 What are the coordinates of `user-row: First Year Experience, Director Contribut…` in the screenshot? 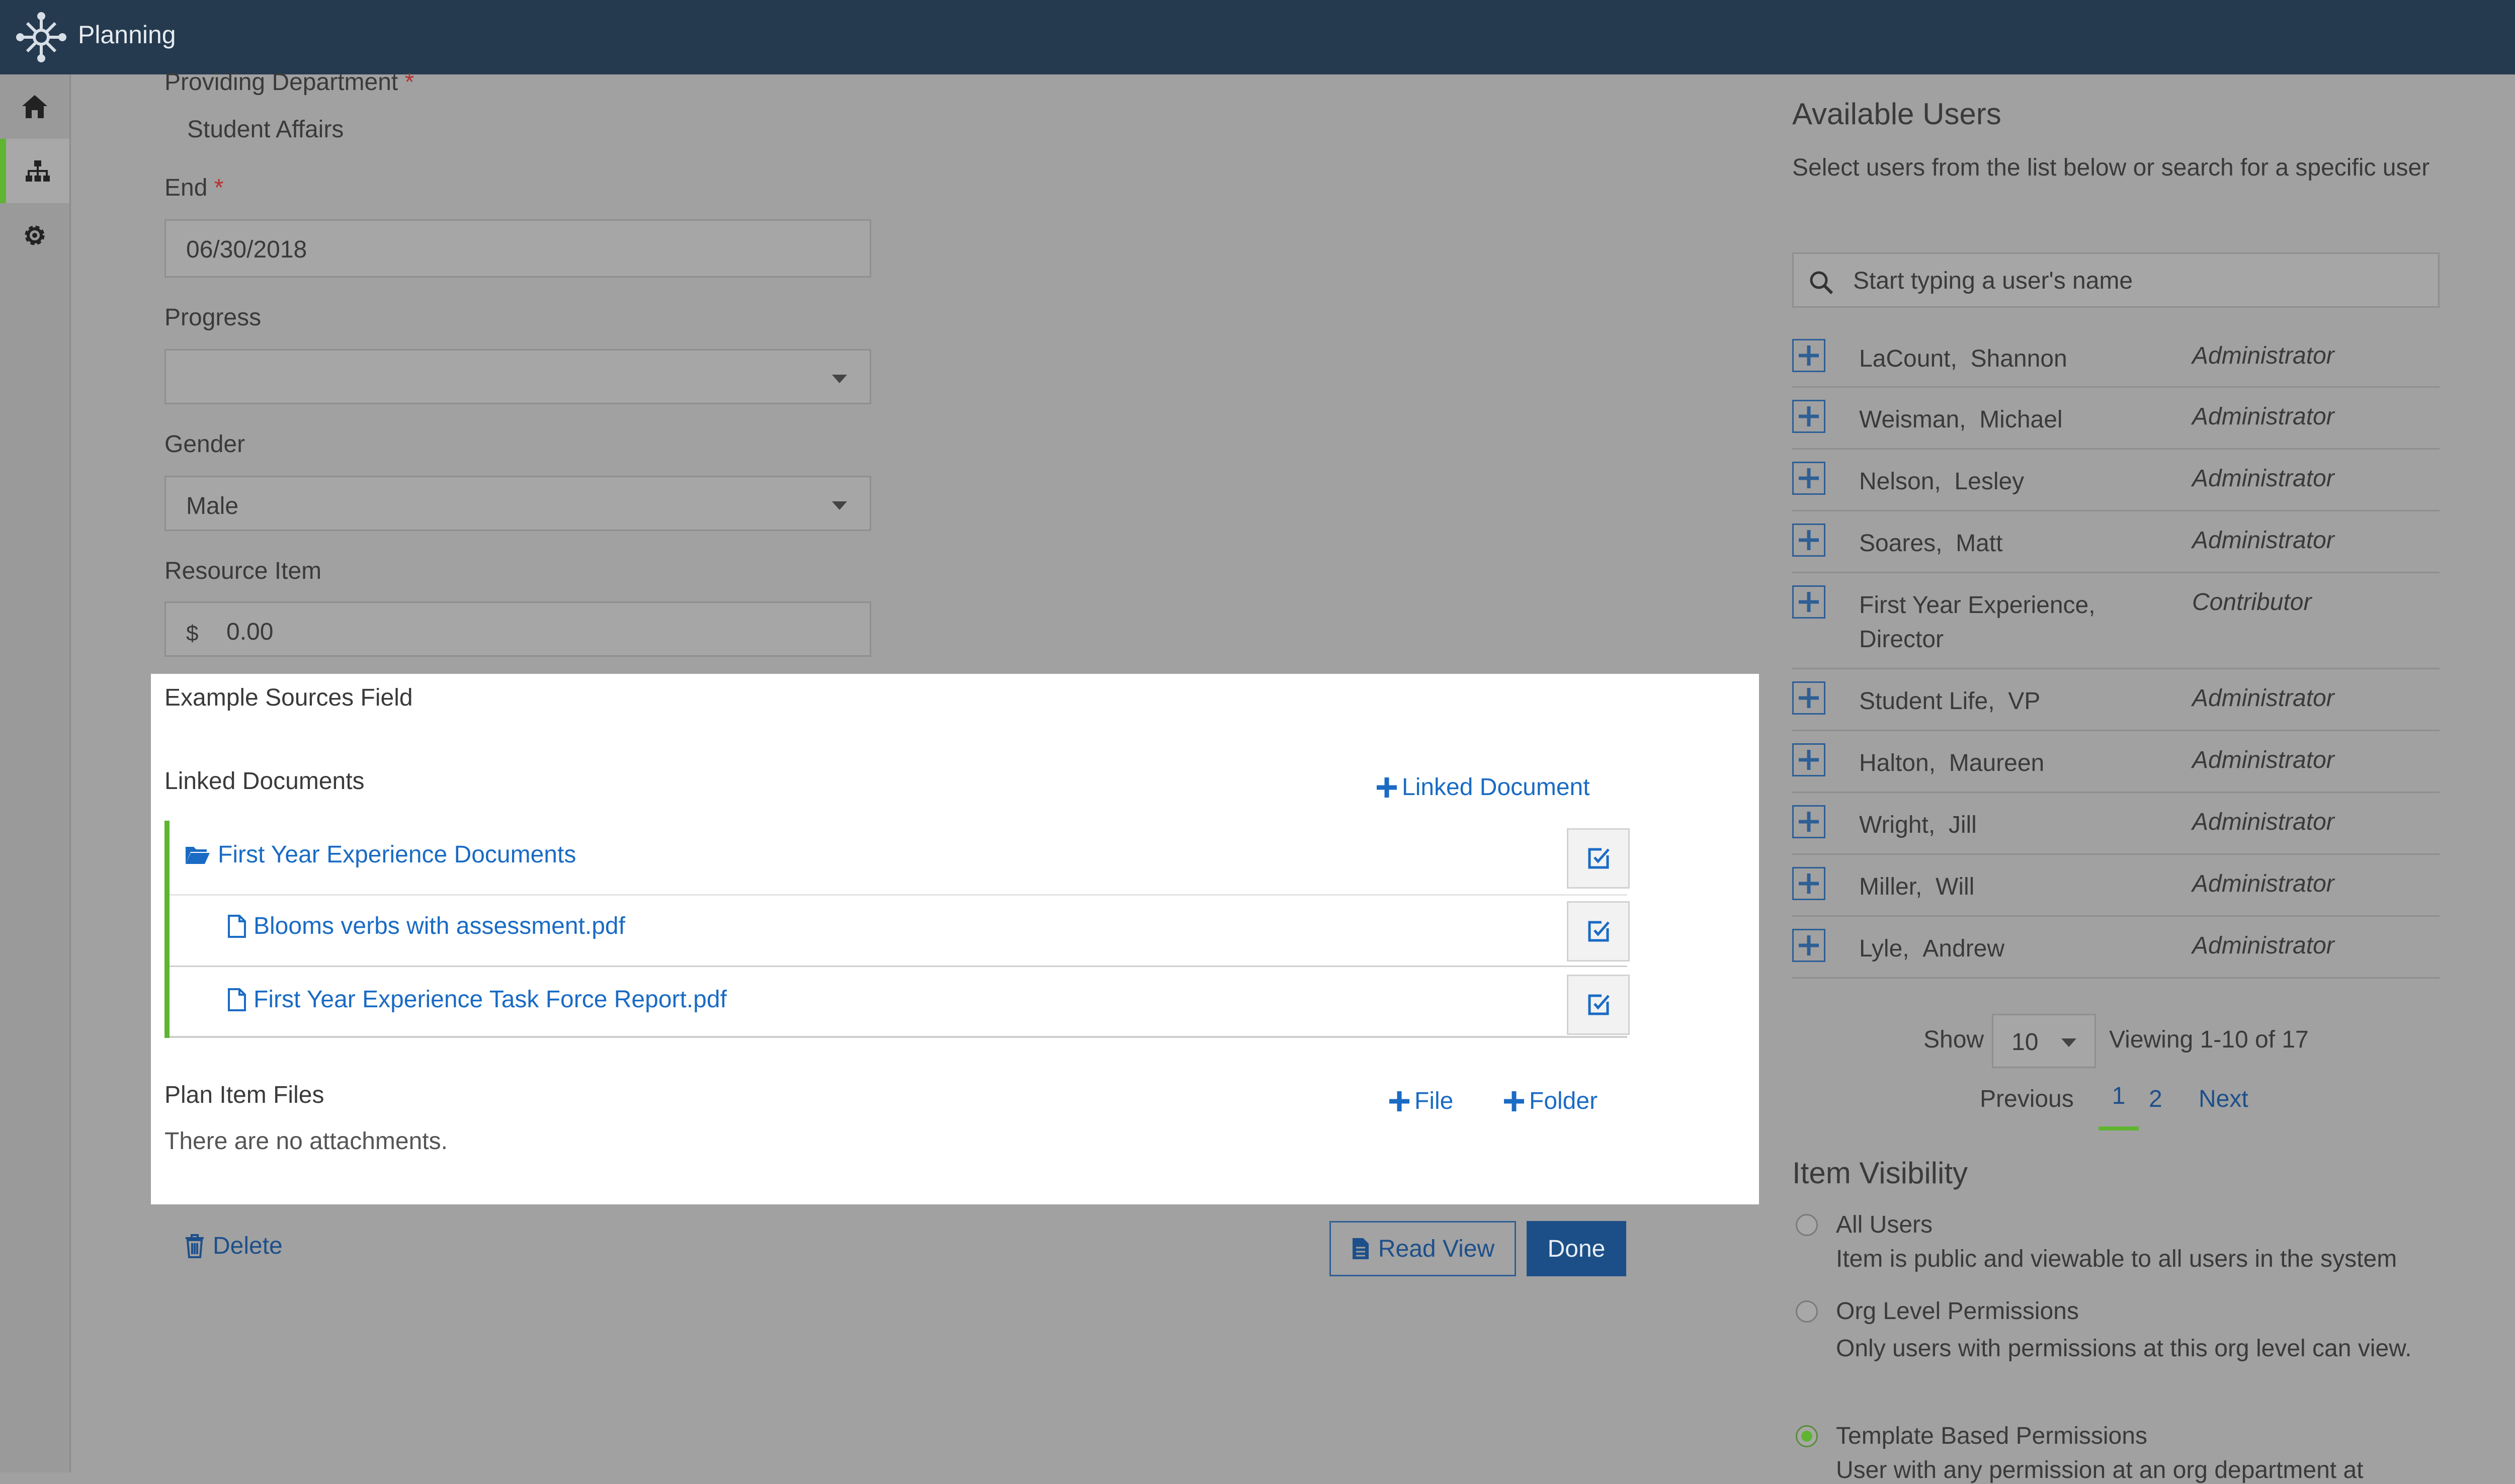 It's located at (2116, 621).